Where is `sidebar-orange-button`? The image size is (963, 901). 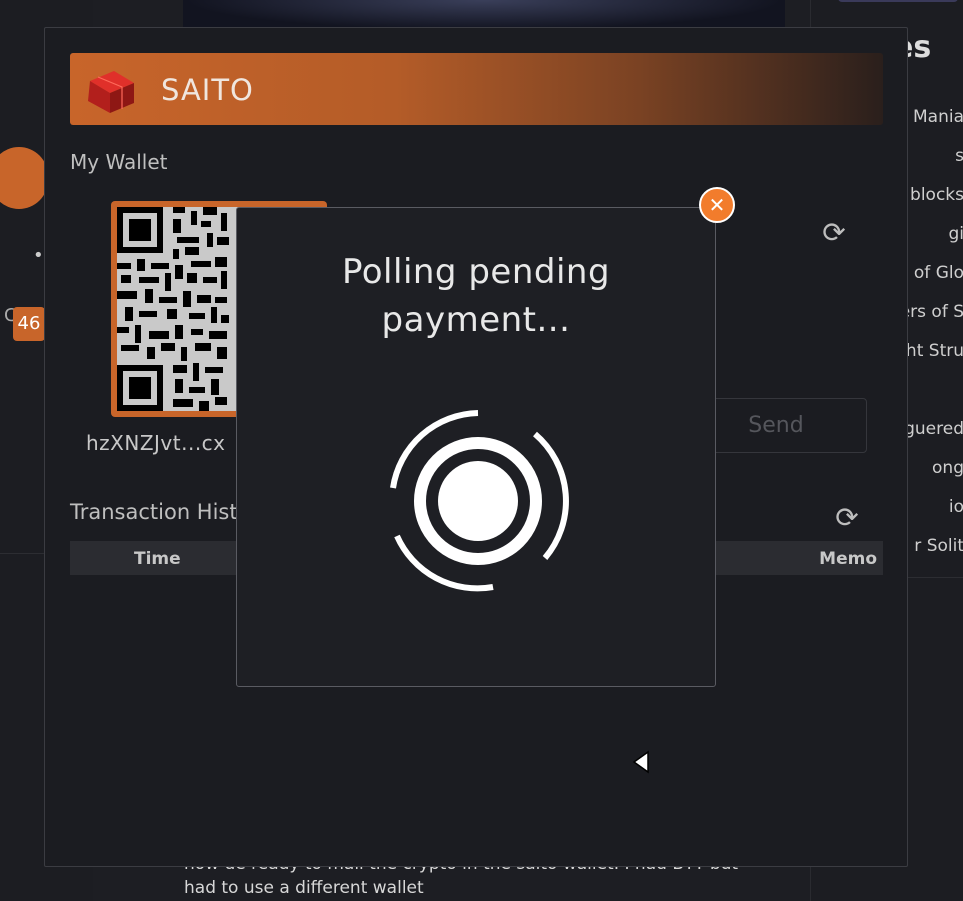
sidebar-orange-button is located at coordinates (24, 178).